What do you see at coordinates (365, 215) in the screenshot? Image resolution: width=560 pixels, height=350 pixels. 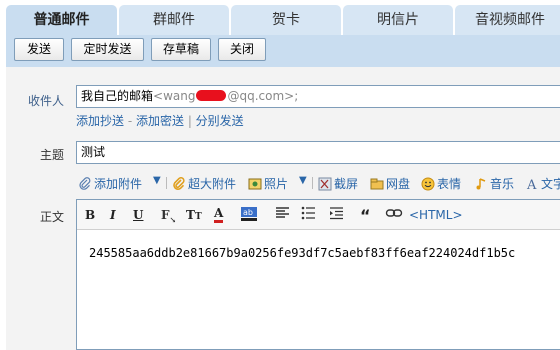 I see `quote-icon: “` at bounding box center [365, 215].